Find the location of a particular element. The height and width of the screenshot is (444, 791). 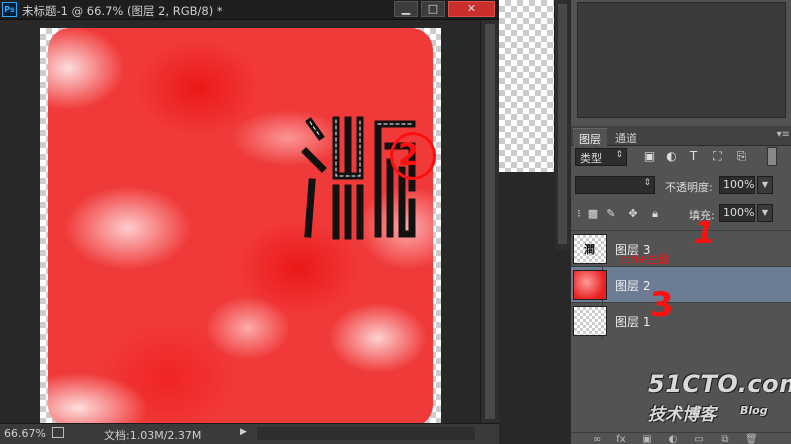

tab-channels: 通道 is located at coordinates (626, 137).